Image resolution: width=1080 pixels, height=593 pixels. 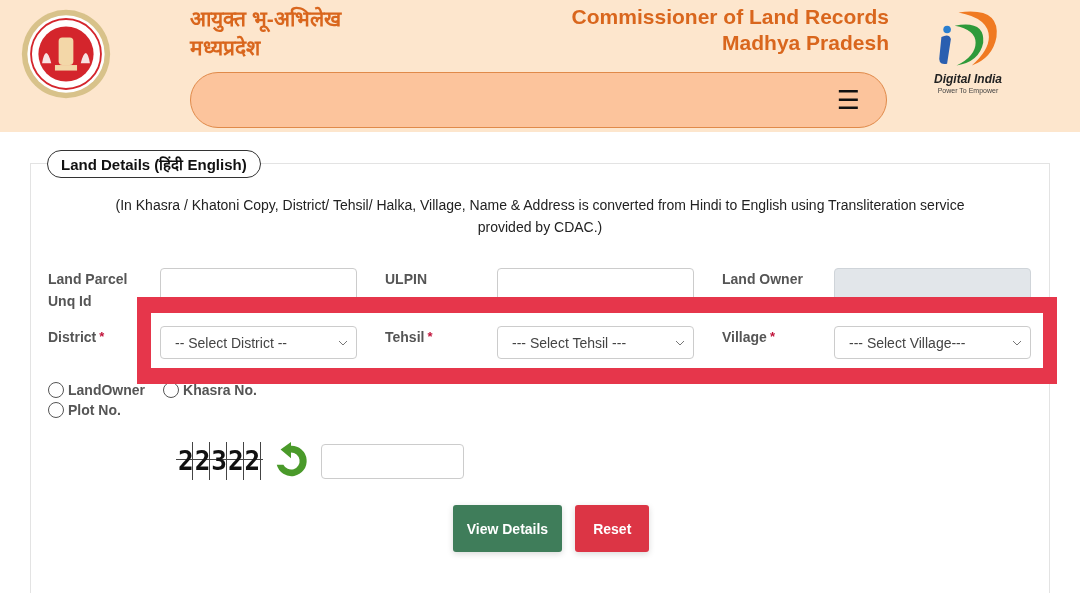 I want to click on field-label: District, so click(x=72, y=337).